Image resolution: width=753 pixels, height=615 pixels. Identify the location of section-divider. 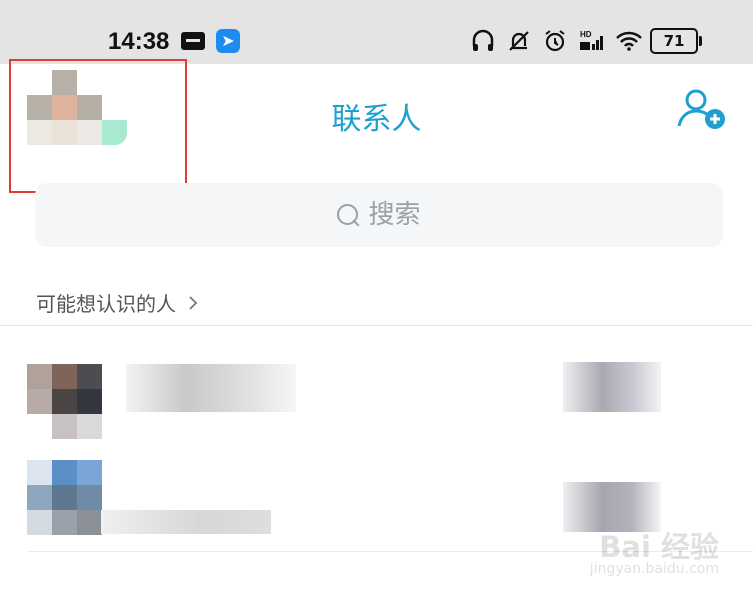
(376, 325).